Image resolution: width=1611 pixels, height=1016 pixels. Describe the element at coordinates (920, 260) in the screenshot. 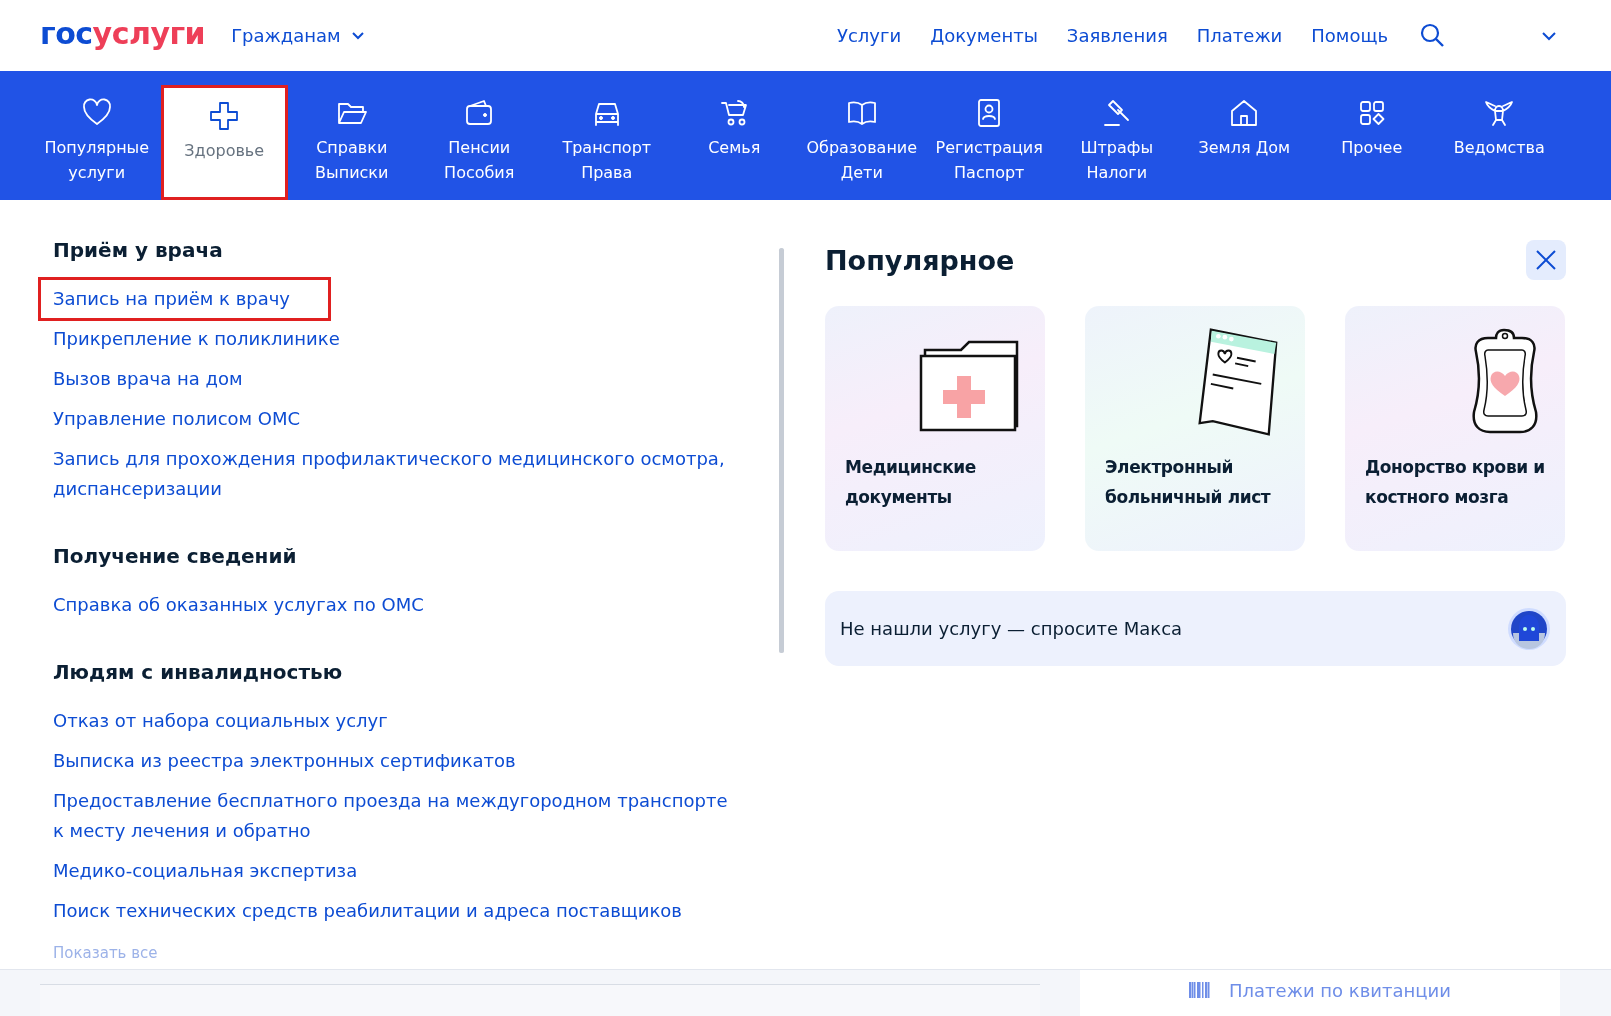

I see `panel-title: Популярное` at that location.